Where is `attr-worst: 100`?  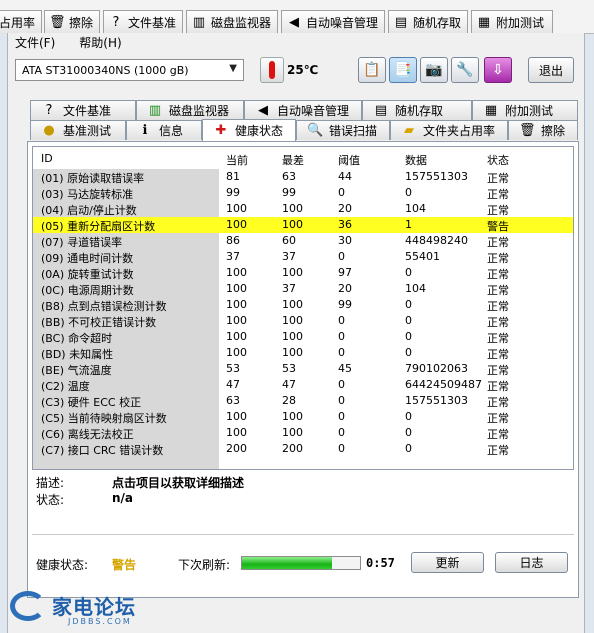
attr-worst: 100 is located at coordinates (292, 320).